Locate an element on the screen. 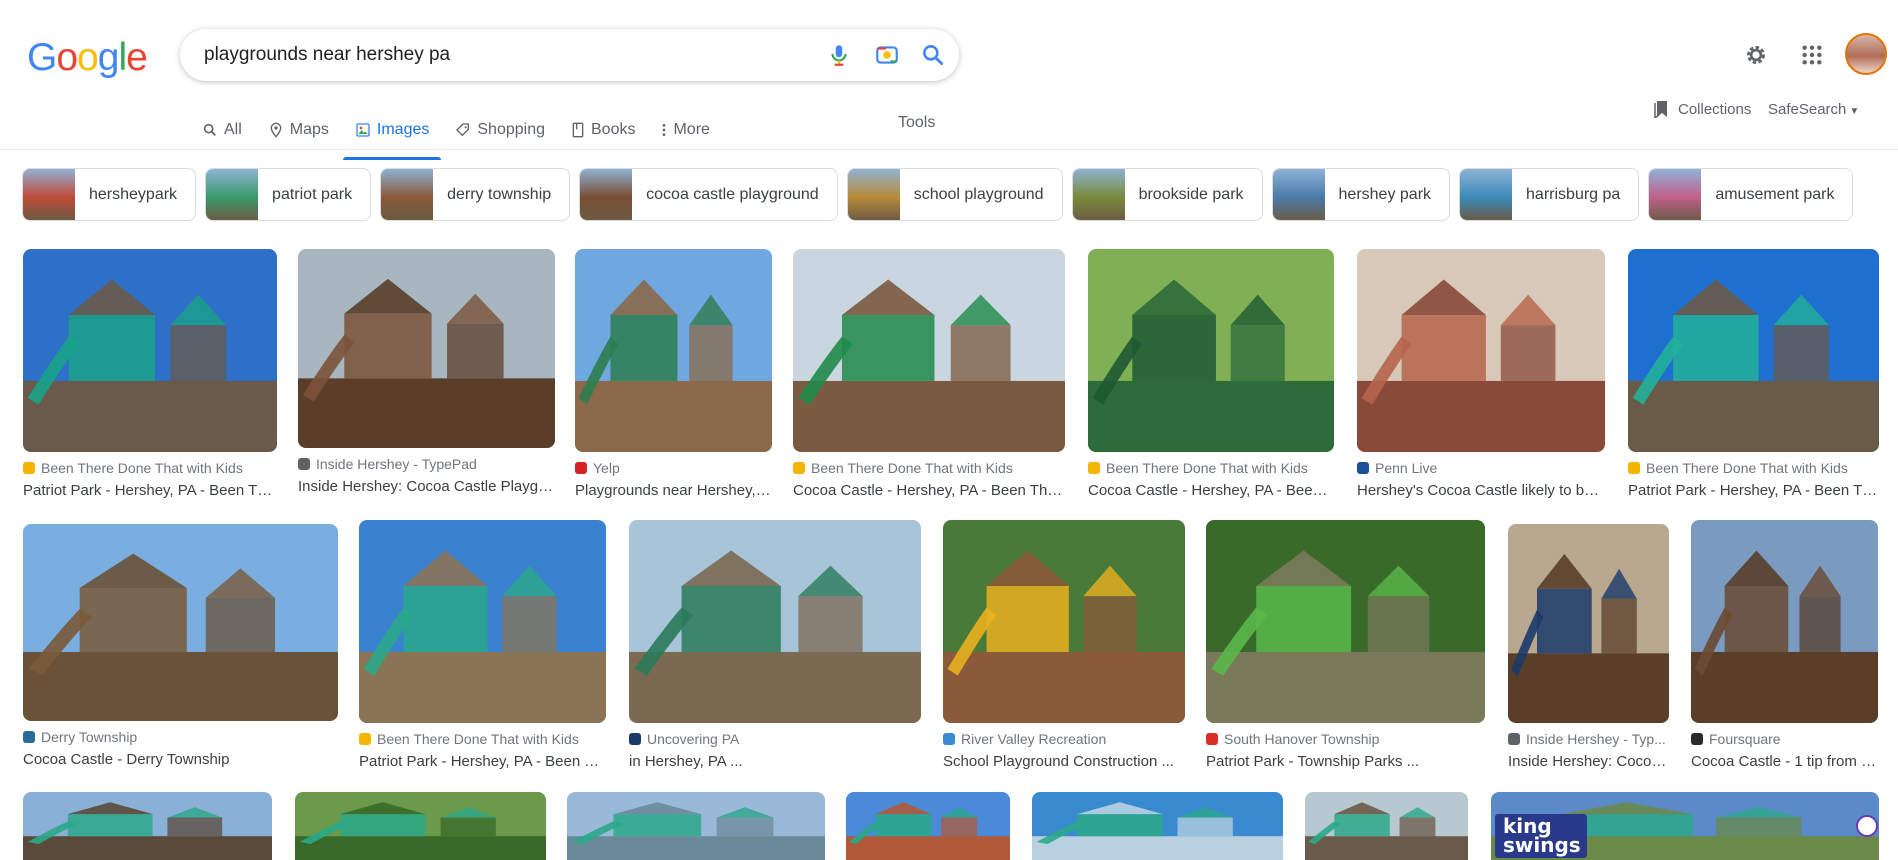 The width and height of the screenshot is (1898, 860). search-box: playgrounds near hershey pa is located at coordinates (569, 55).